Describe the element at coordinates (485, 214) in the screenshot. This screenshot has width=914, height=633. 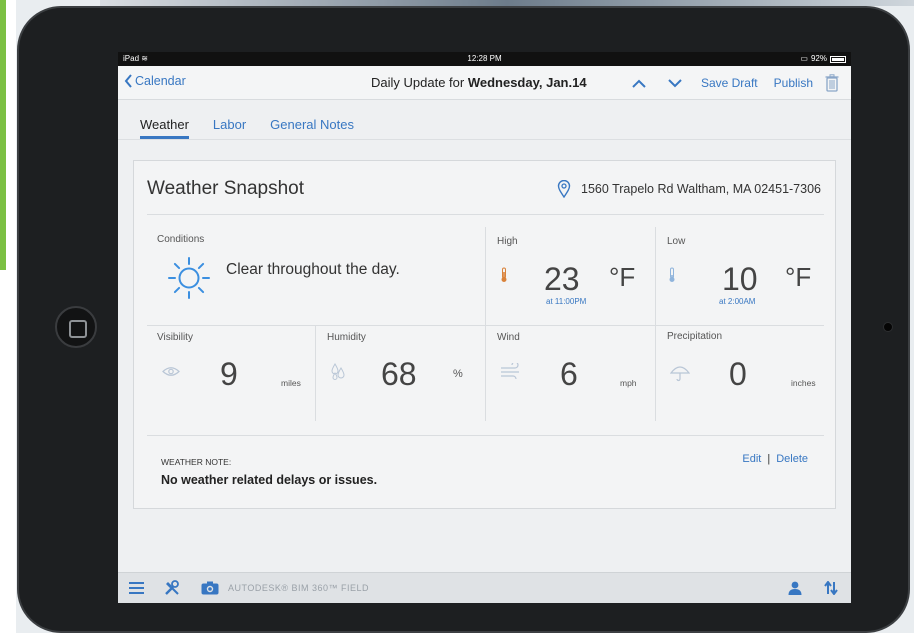
I see `title-divider` at that location.